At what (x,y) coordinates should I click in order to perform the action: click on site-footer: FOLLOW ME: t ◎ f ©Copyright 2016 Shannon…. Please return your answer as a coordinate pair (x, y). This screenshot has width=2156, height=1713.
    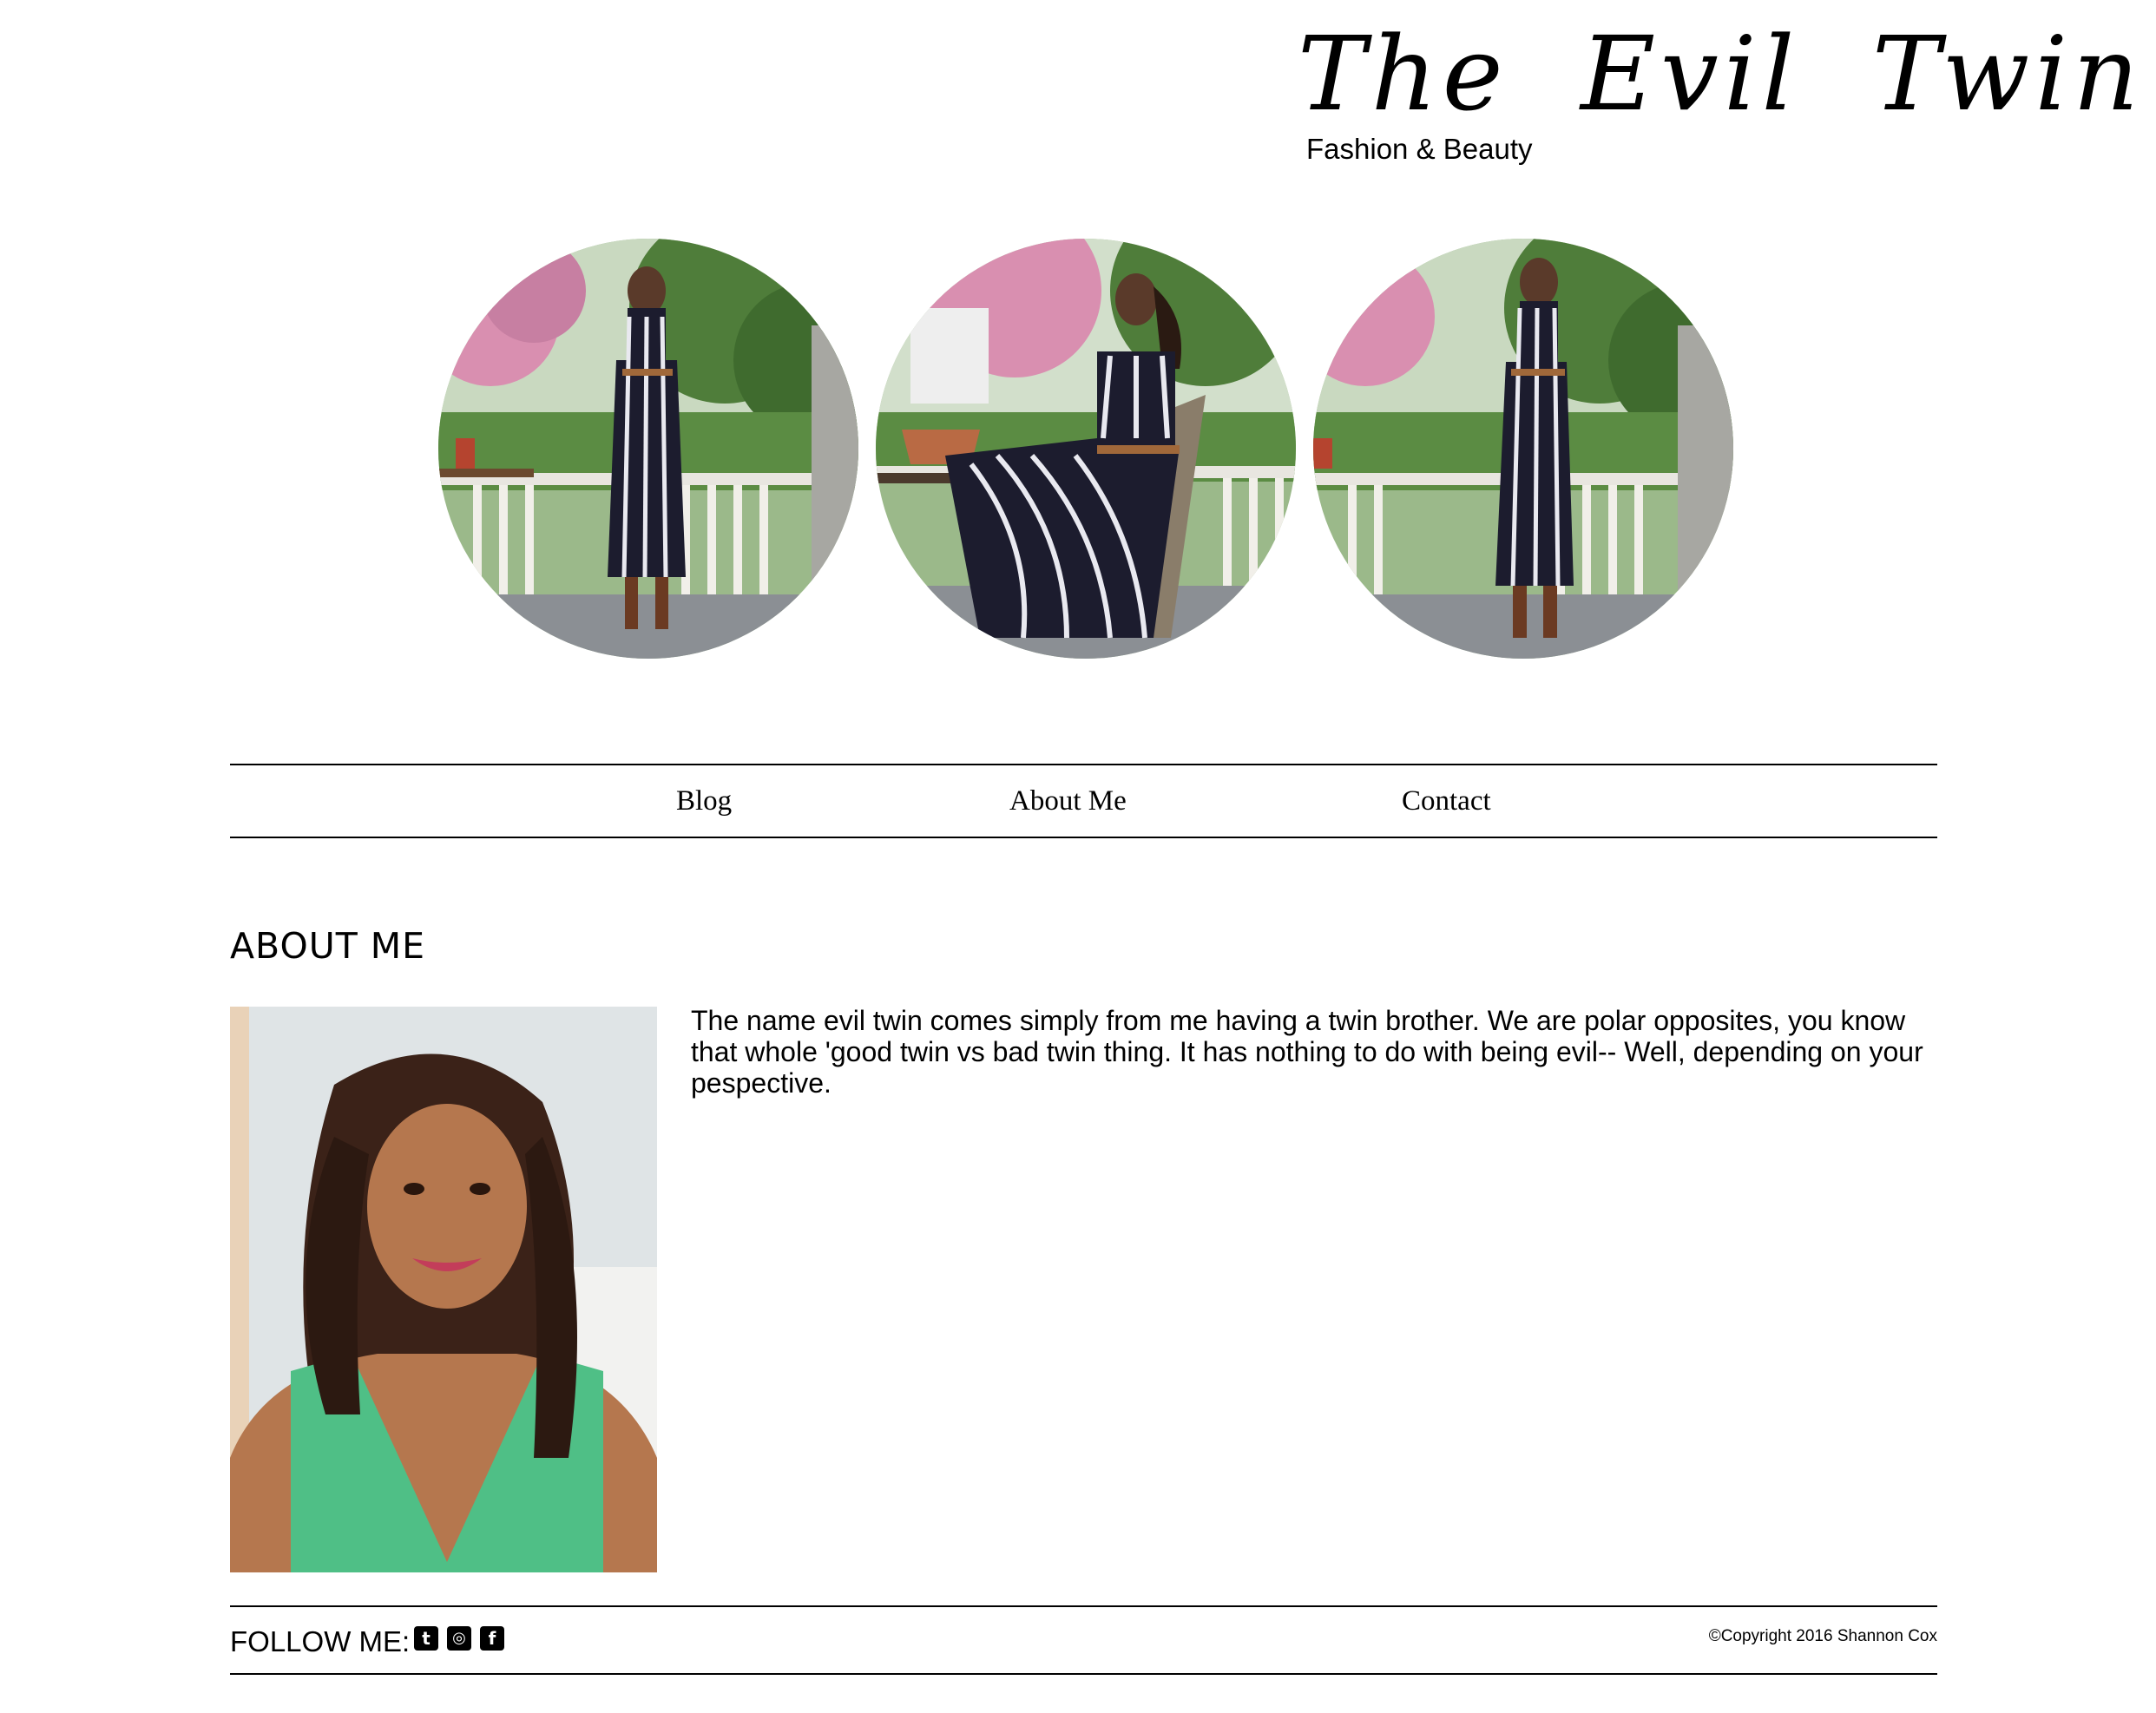
    Looking at the image, I should click on (1083, 1640).